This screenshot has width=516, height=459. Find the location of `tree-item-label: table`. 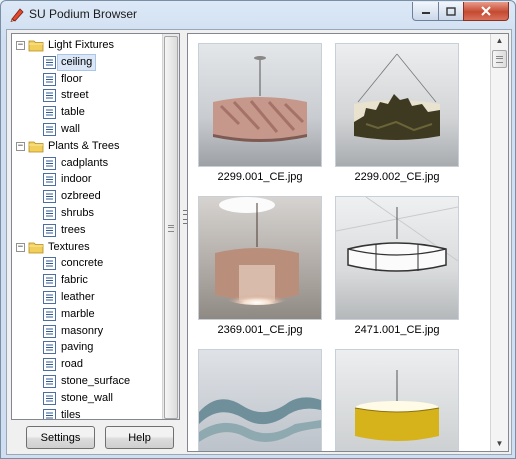

tree-item-label: table is located at coordinates (73, 112).